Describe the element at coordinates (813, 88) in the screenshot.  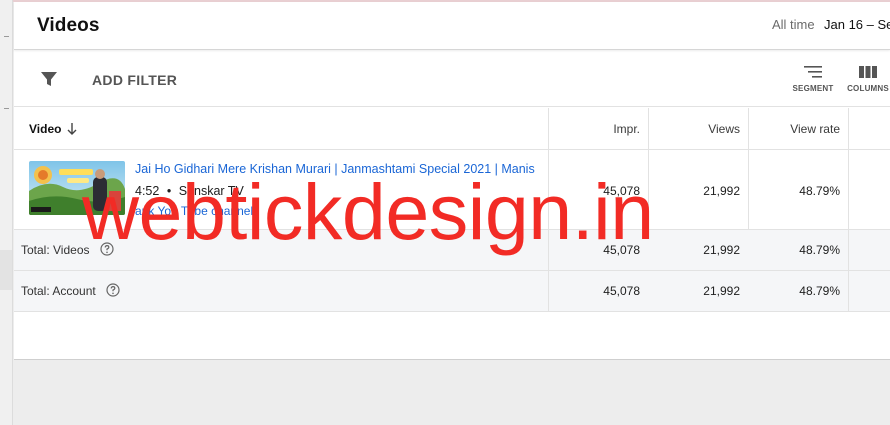
I see `segment-label: SEGMENT` at that location.